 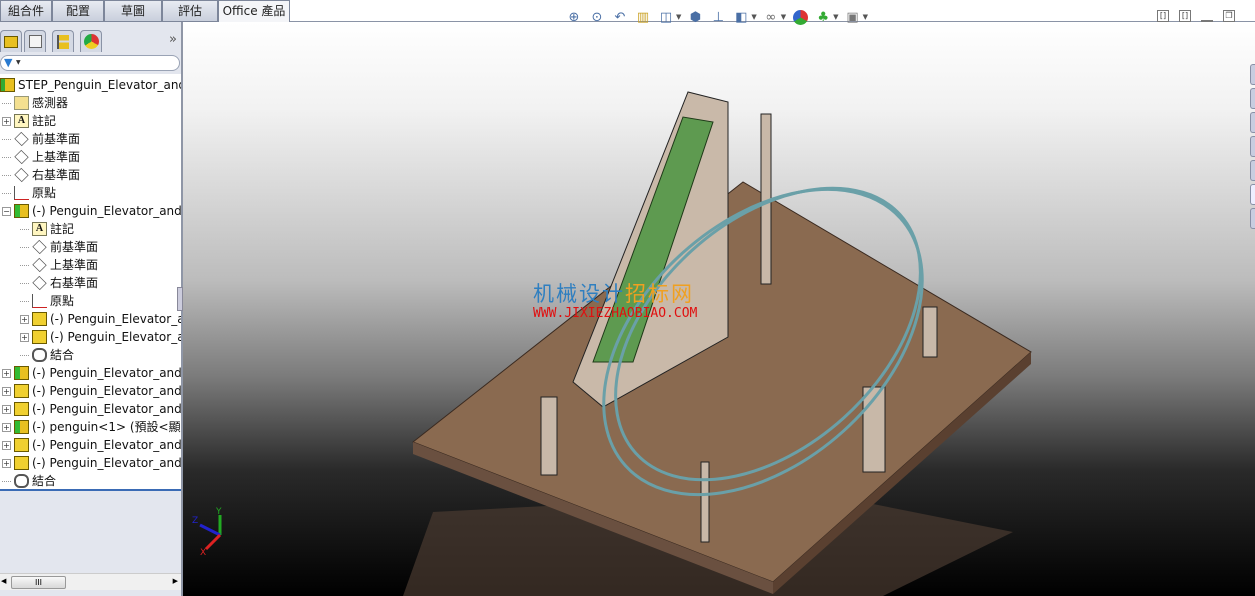 I want to click on tab-assembly: 組合件, so click(x=26, y=11).